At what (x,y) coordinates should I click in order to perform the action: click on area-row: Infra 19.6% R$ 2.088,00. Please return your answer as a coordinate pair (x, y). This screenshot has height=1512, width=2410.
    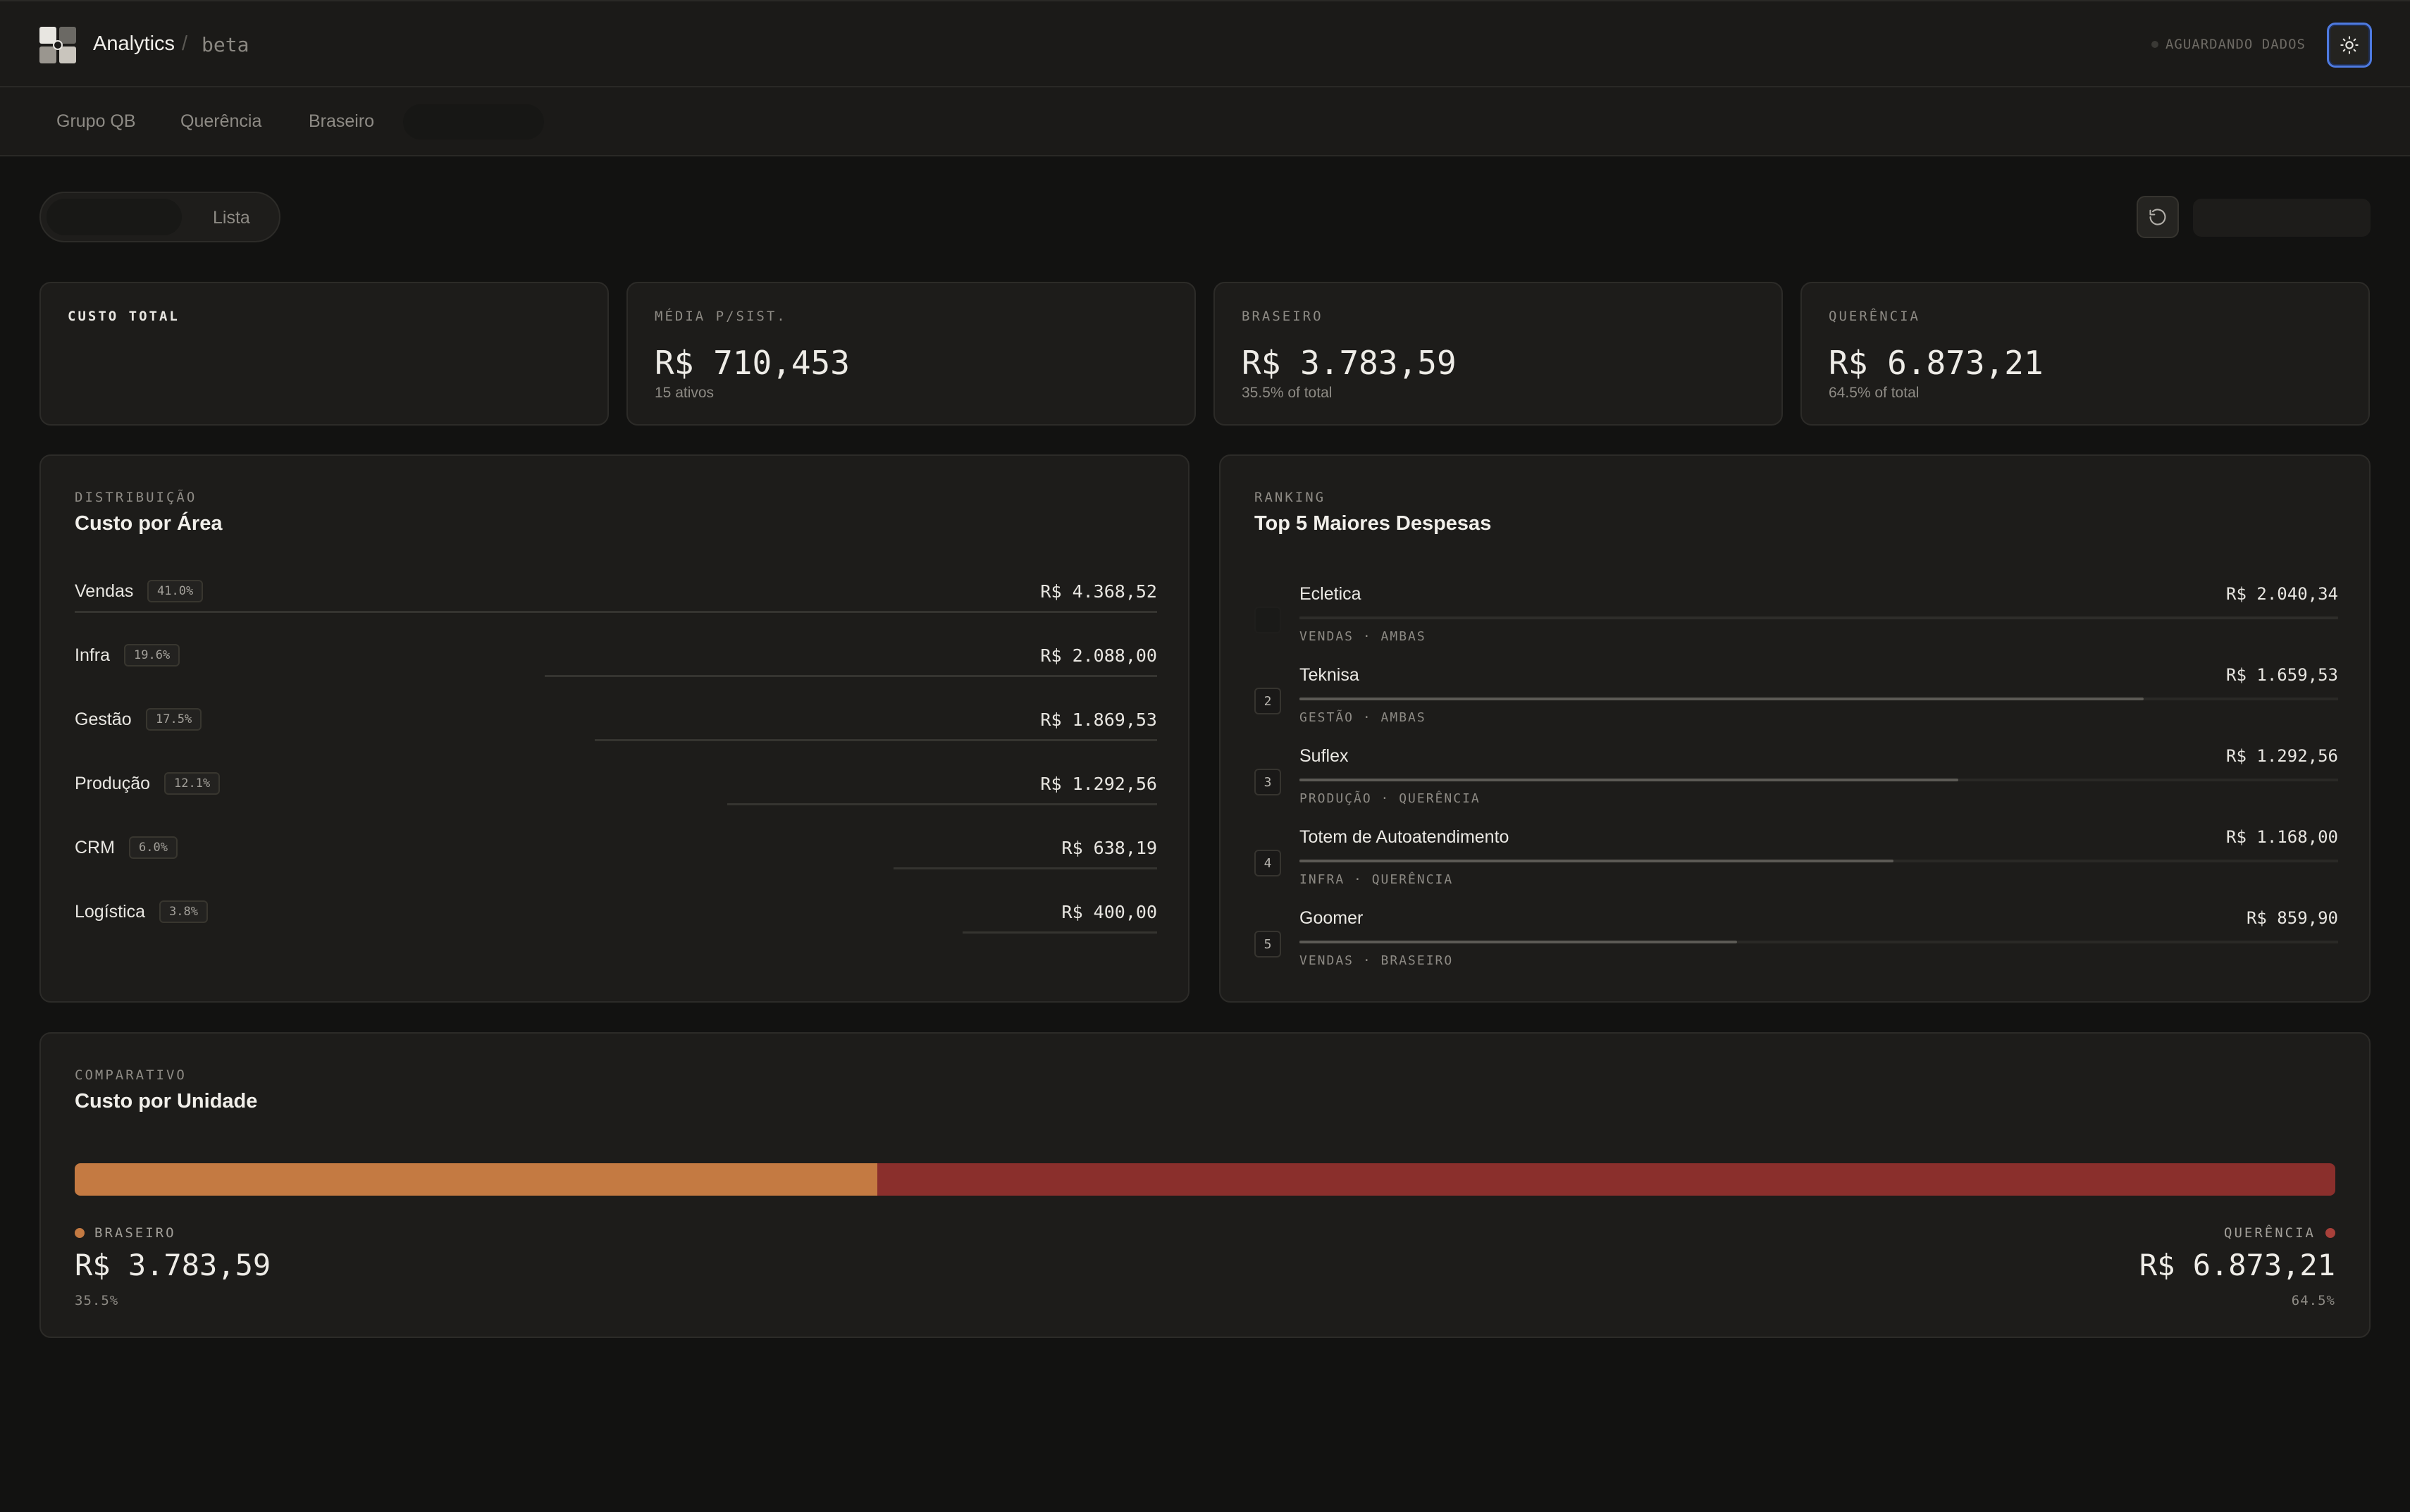
    Looking at the image, I should click on (616, 666).